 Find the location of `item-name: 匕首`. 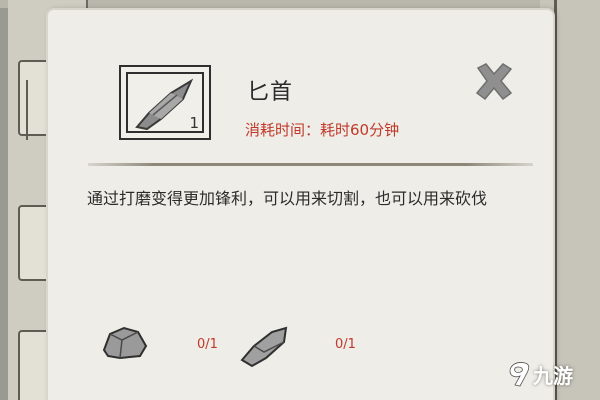

item-name: 匕首 is located at coordinates (270, 92).